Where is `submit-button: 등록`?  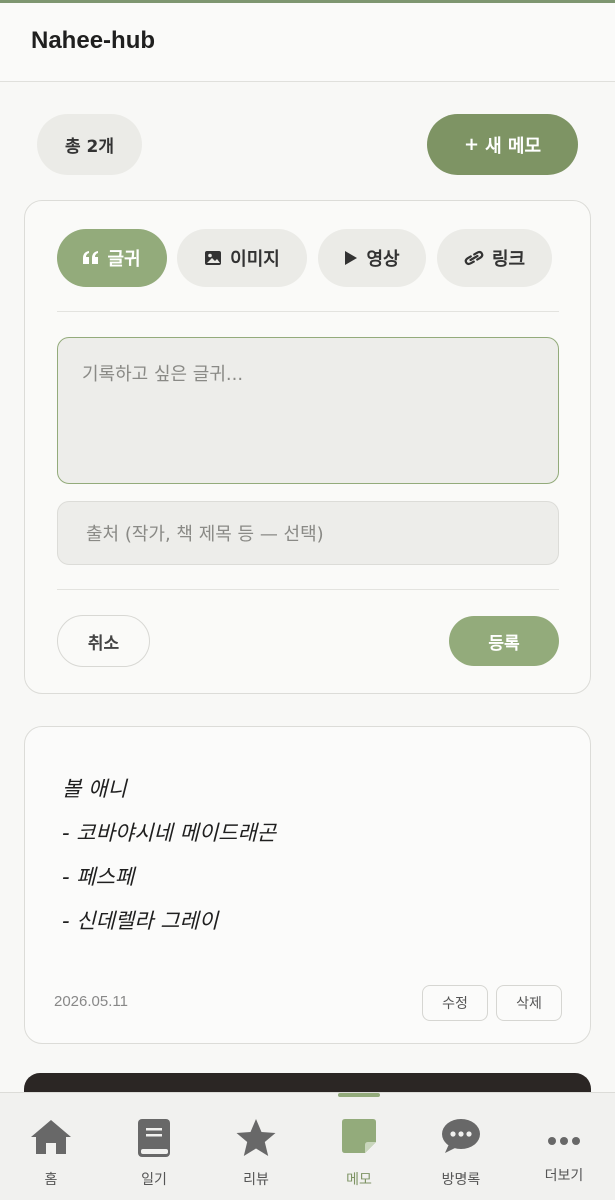 submit-button: 등록 is located at coordinates (504, 641).